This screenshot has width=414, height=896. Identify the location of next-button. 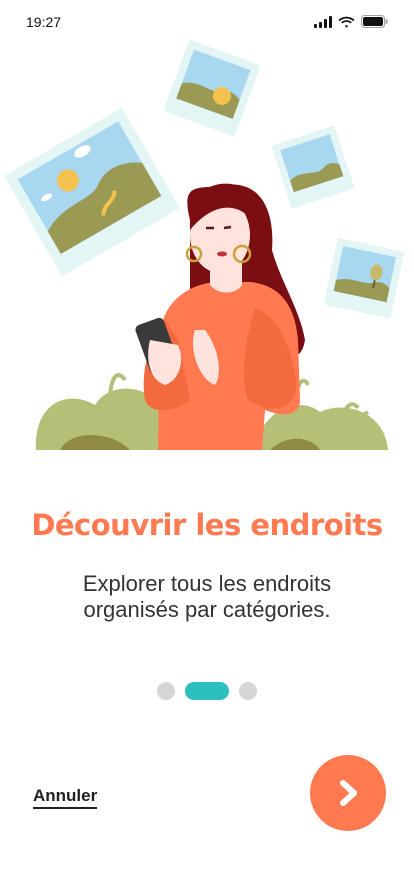
(348, 793).